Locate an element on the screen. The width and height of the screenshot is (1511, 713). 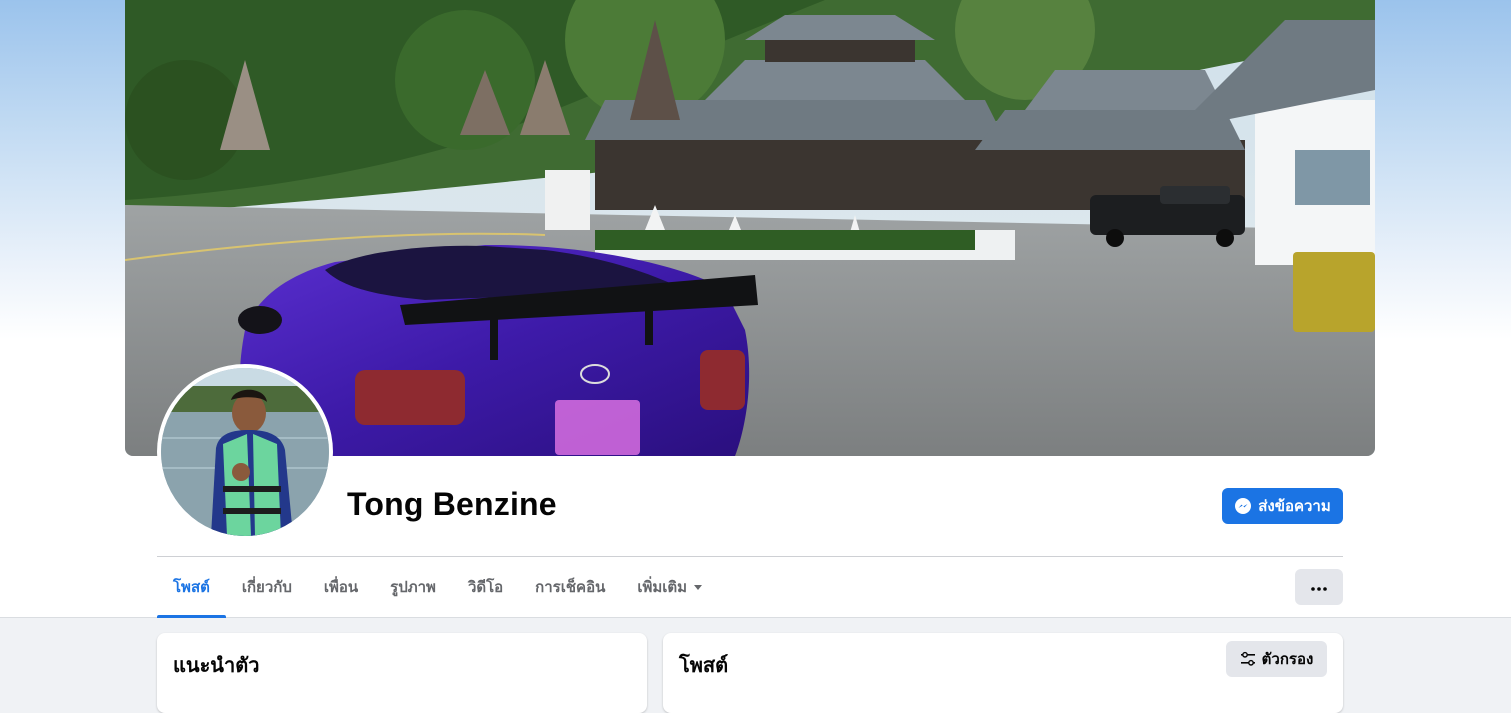
send-message-label: ส่งข้อความ is located at coordinates (1294, 506).